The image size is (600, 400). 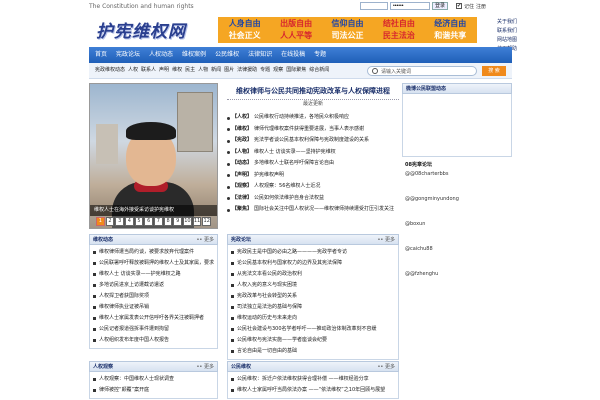 I want to click on item-text: 宪政民主是中国的必由之路————宪政学者专访, so click(x=292, y=252).